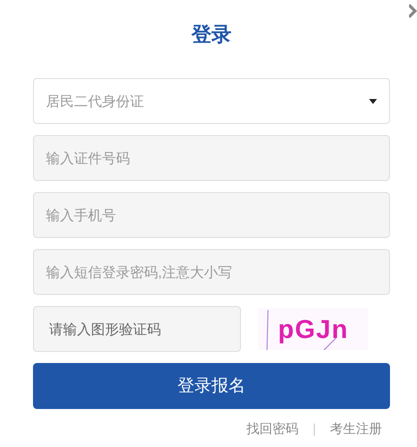  I want to click on captcha-field: 请输入图形验证码, so click(137, 329).